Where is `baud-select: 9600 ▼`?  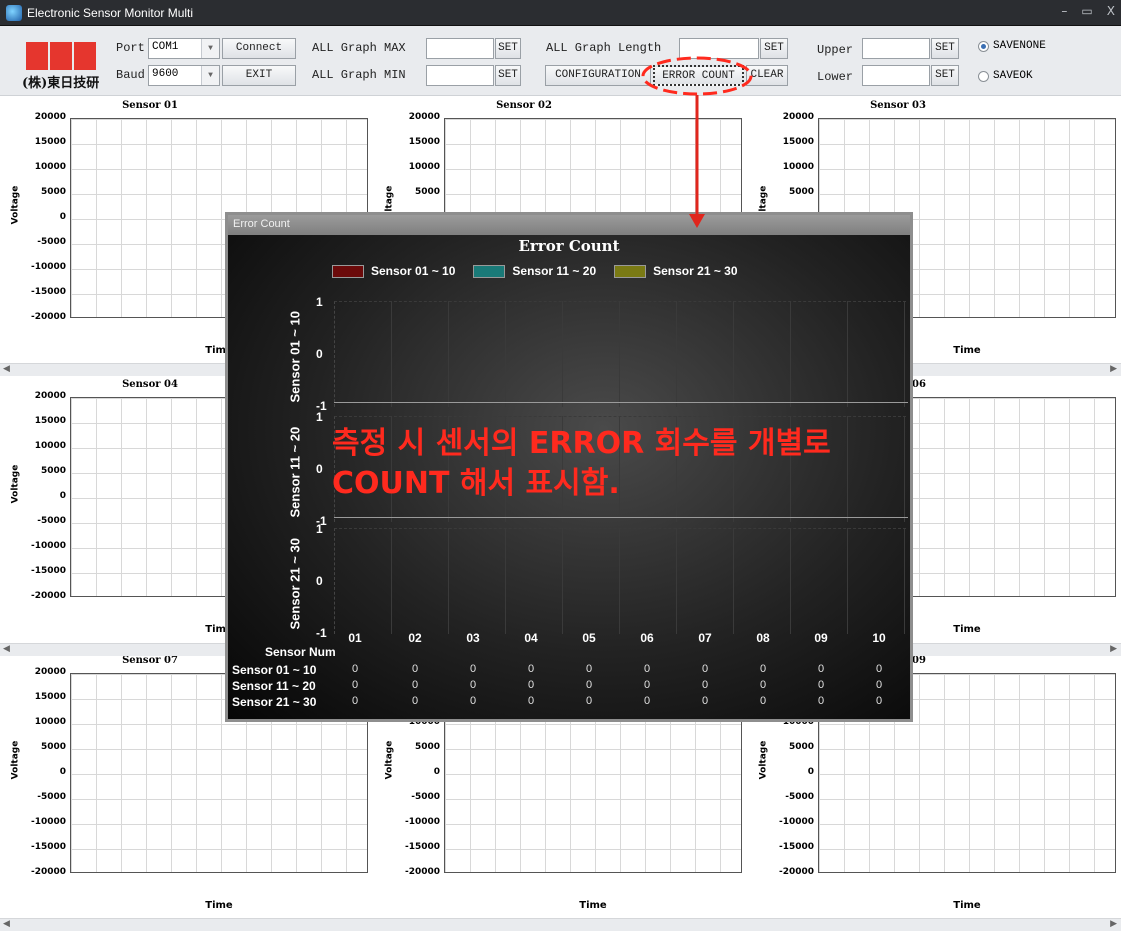
baud-select: 9600 ▼ is located at coordinates (184, 75).